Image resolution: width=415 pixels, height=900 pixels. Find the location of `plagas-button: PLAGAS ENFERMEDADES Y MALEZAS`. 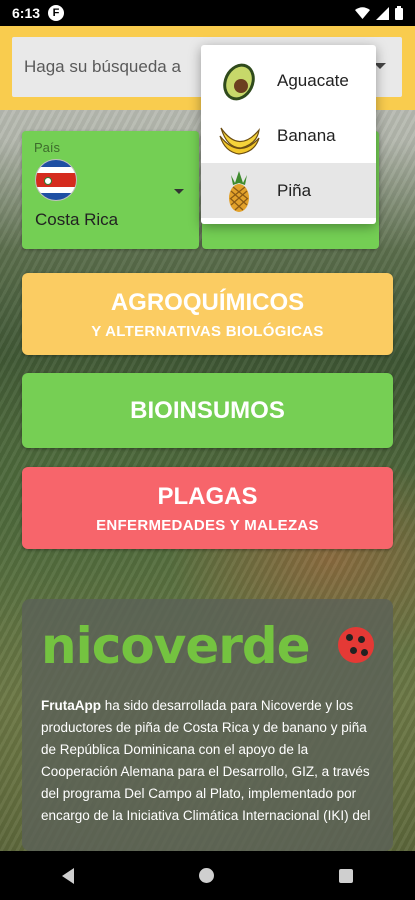

plagas-button: PLAGAS ENFERMEDADES Y MALEZAS is located at coordinates (207, 508).